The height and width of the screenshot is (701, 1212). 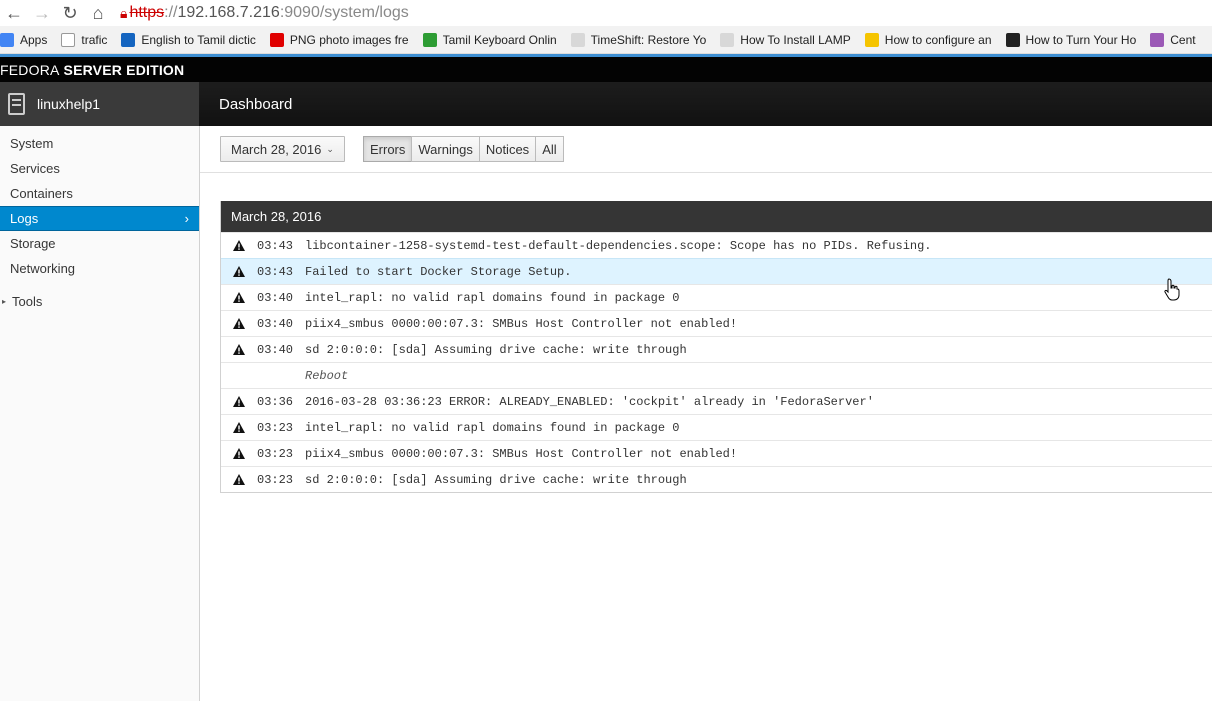 What do you see at coordinates (648, 39) in the screenshot?
I see `bookmark-label: TimeShift: Restore Yo` at bounding box center [648, 39].